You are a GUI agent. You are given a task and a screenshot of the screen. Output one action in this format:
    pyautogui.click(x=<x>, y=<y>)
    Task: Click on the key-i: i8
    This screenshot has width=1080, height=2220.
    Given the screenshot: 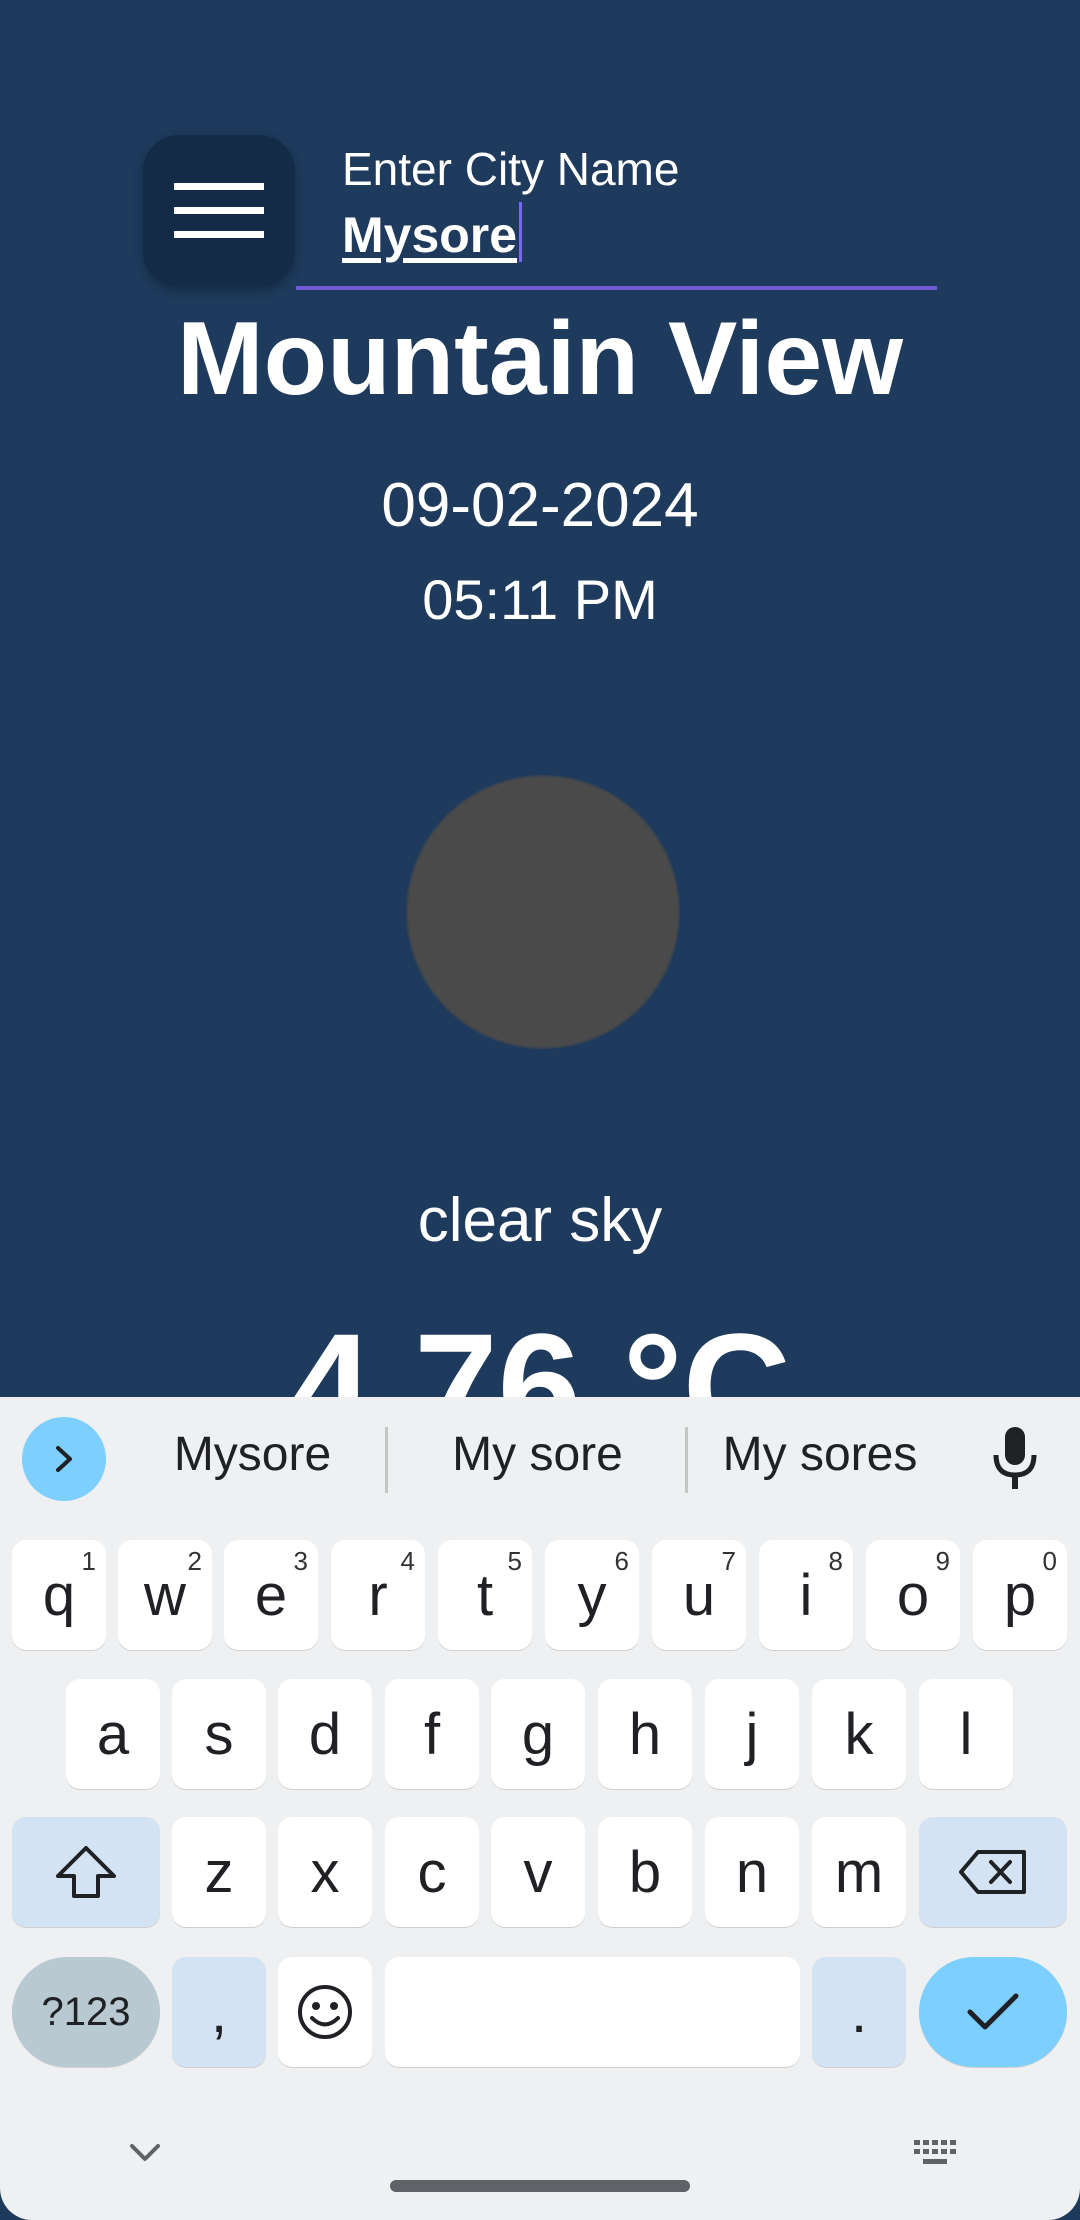 What is the action you would take?
    pyautogui.click(x=806, y=1595)
    